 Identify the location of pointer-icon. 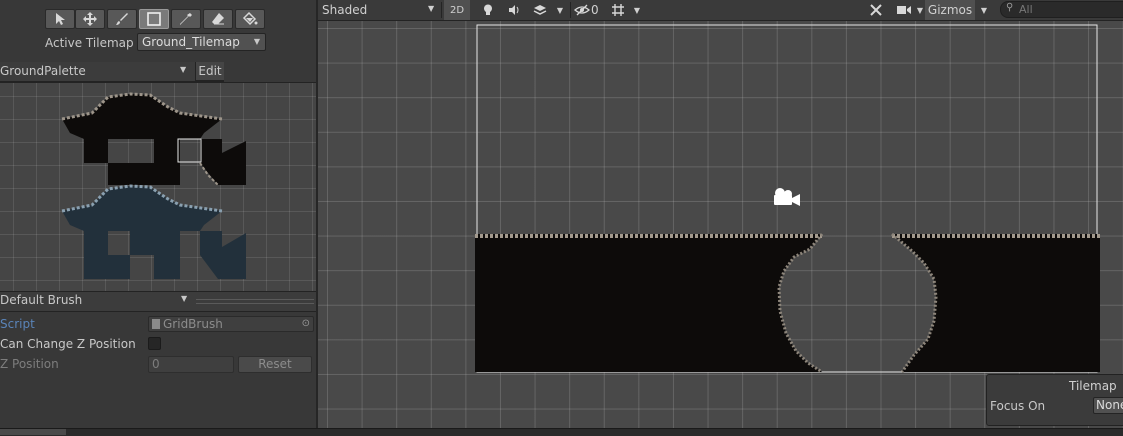
(60, 19).